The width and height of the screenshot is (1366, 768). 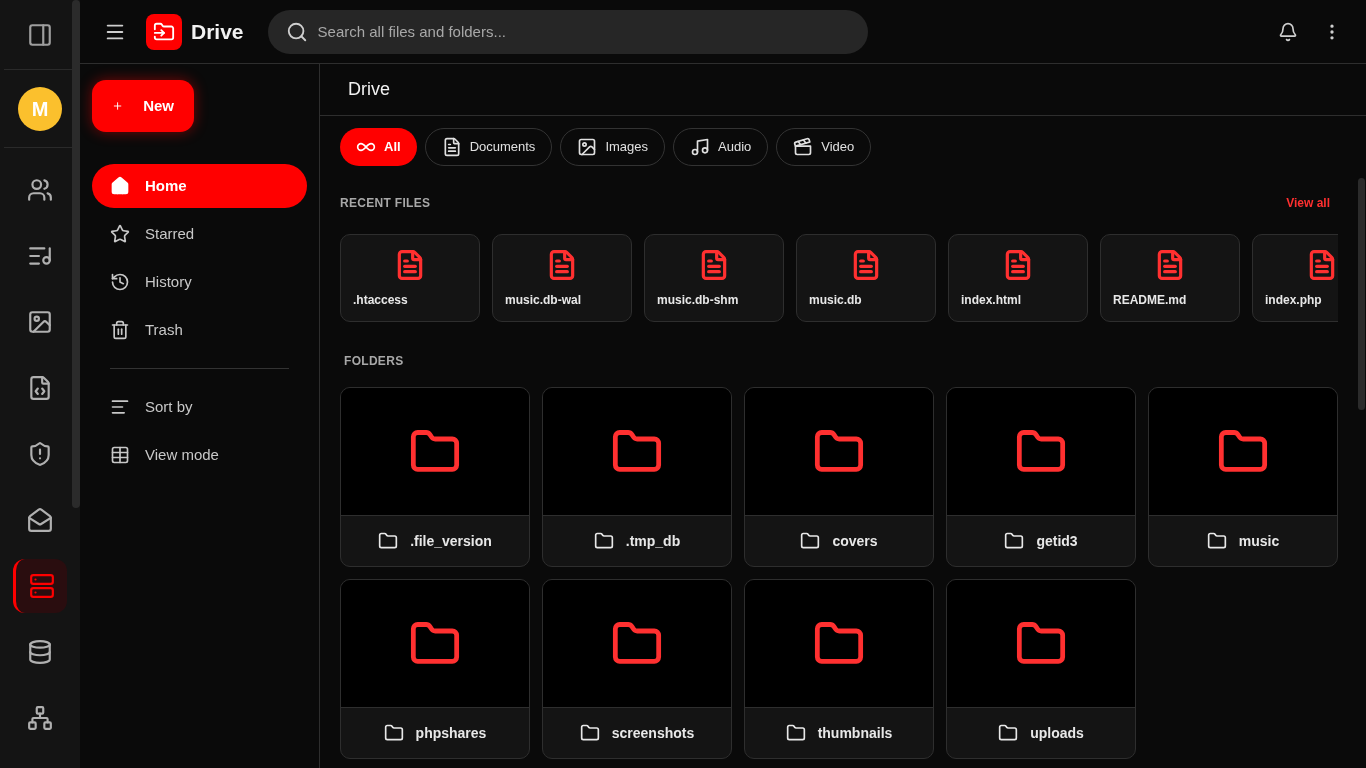 I want to click on file-card: index.html, so click(x=1018, y=278).